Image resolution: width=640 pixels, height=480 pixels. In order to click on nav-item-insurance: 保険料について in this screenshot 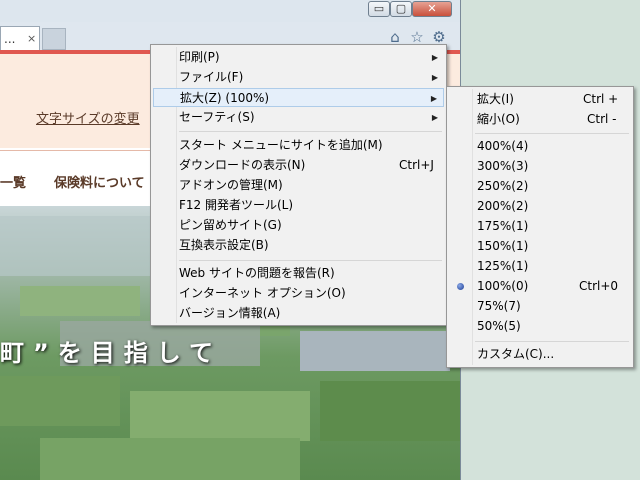, I will do `click(99, 181)`.